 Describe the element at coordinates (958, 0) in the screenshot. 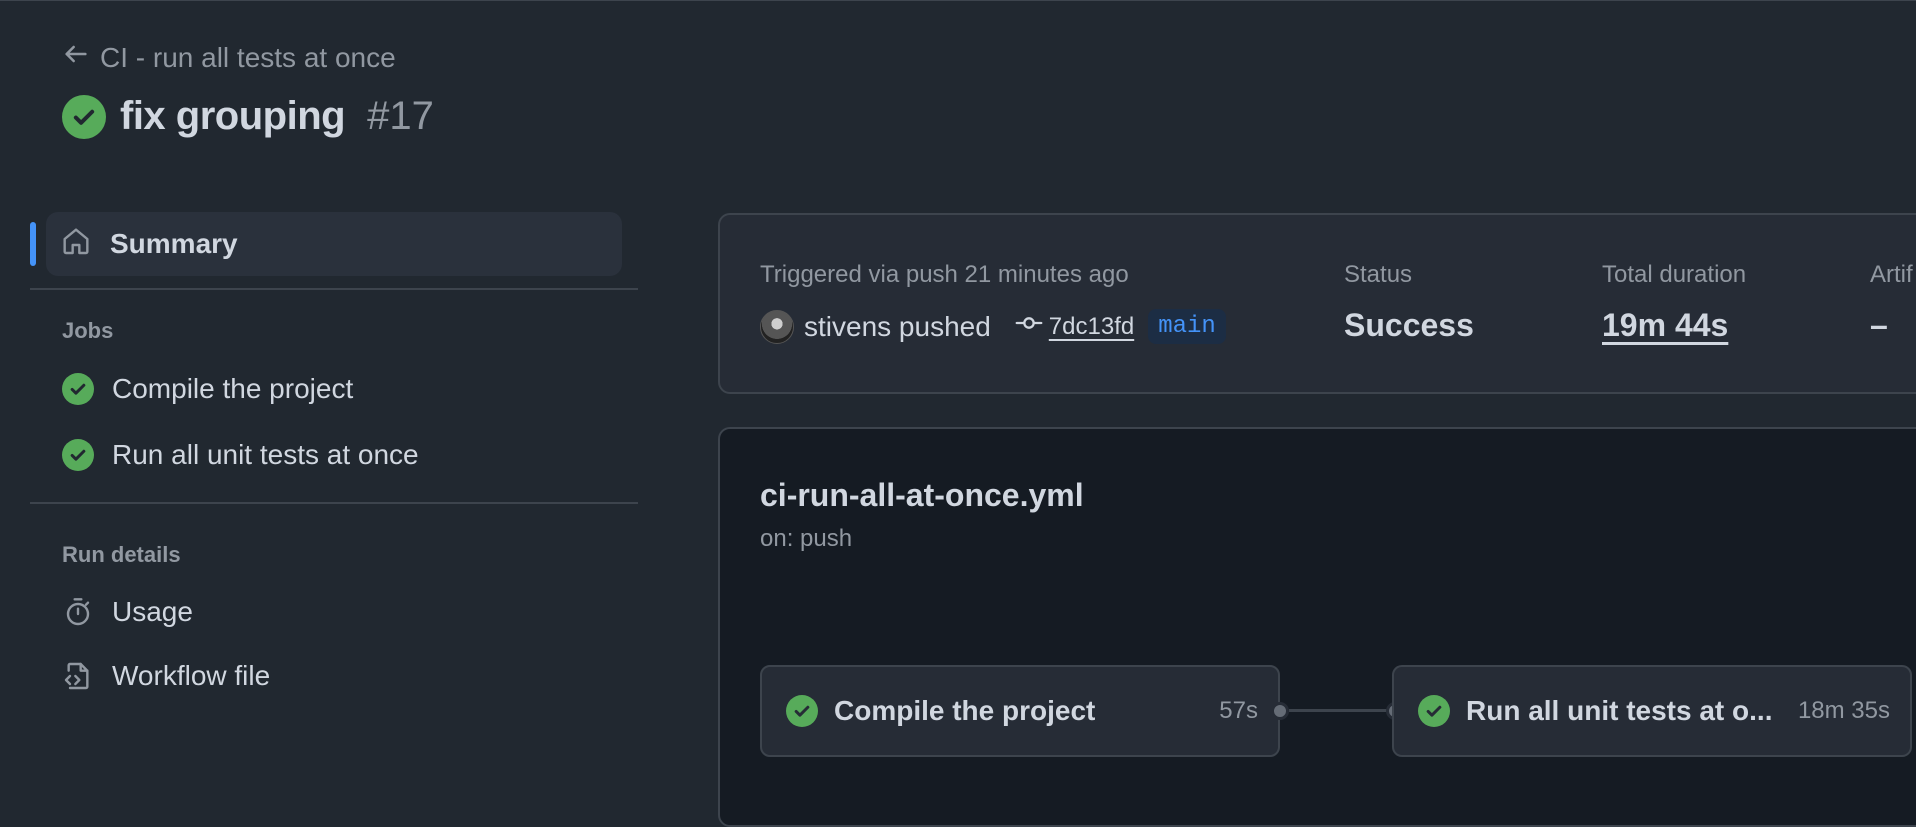

I see `top-border` at that location.